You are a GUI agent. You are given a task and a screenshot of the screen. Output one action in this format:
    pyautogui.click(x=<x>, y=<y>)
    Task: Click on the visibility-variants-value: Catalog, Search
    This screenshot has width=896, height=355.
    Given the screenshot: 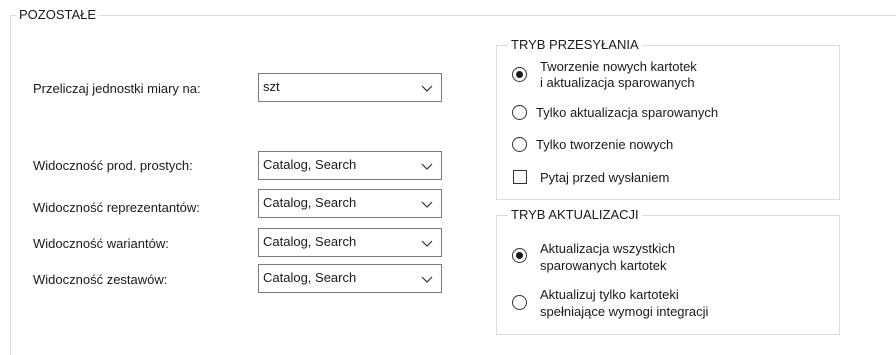 What is the action you would take?
    pyautogui.click(x=310, y=241)
    